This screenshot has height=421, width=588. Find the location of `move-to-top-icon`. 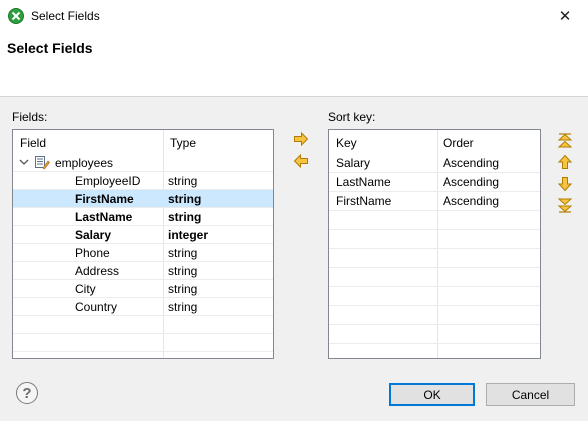

move-to-top-icon is located at coordinates (565, 141).